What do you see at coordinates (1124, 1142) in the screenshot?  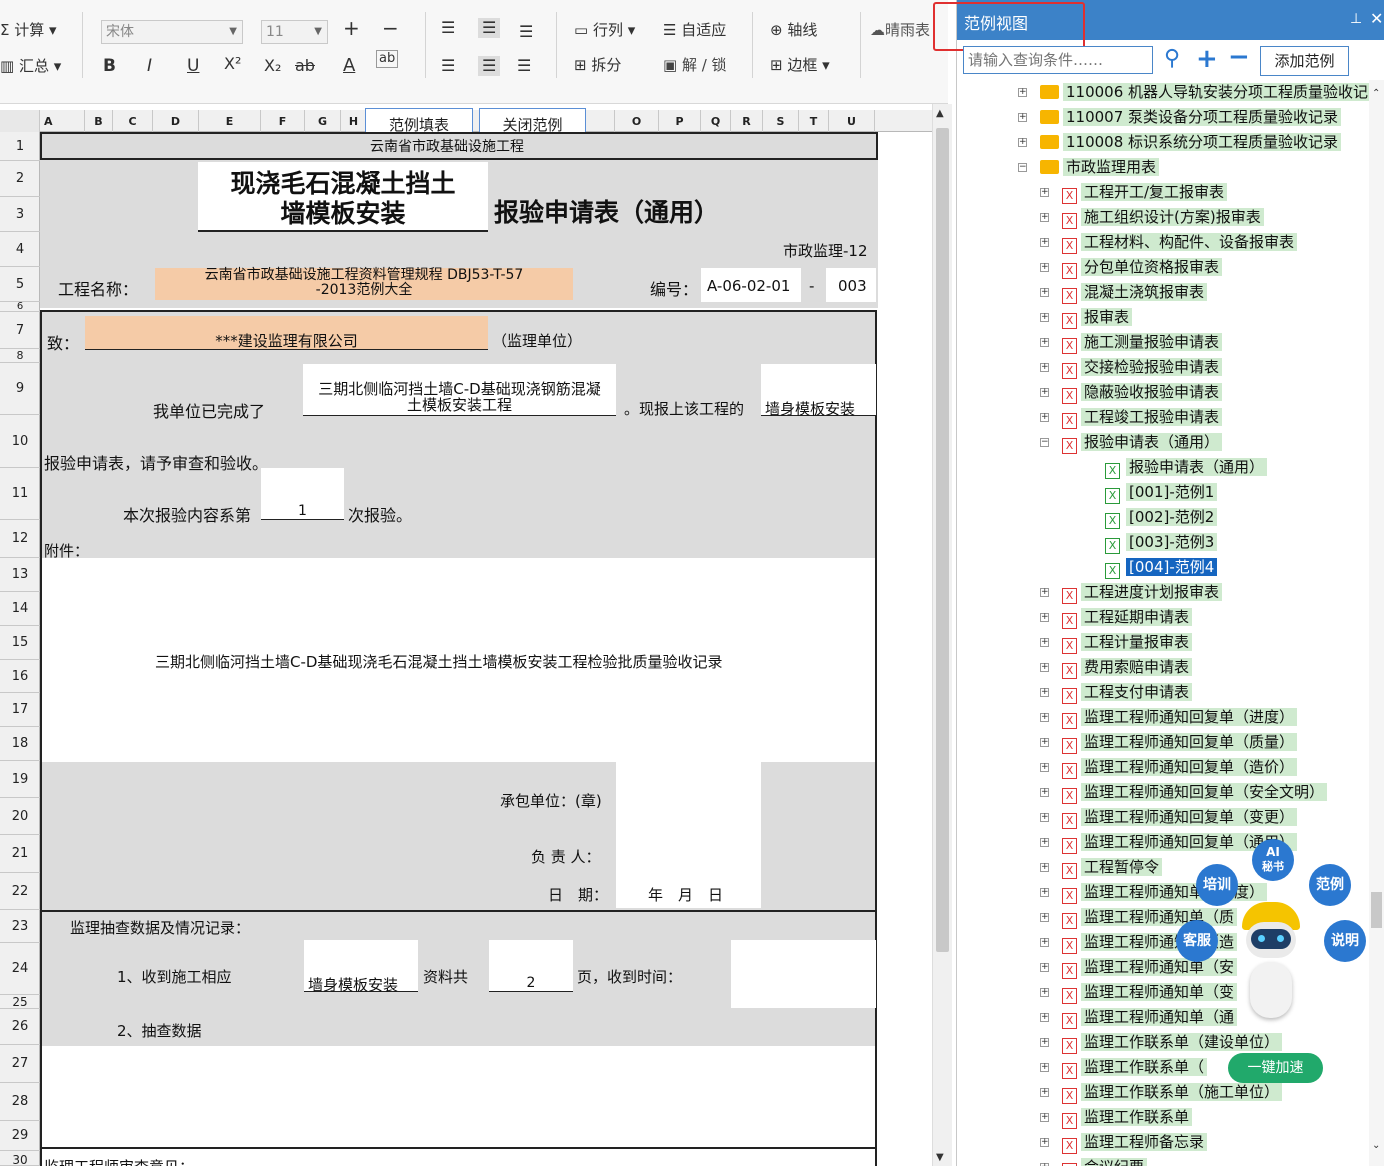 I see `tree-item: + X 监理工程师备忘录` at bounding box center [1124, 1142].